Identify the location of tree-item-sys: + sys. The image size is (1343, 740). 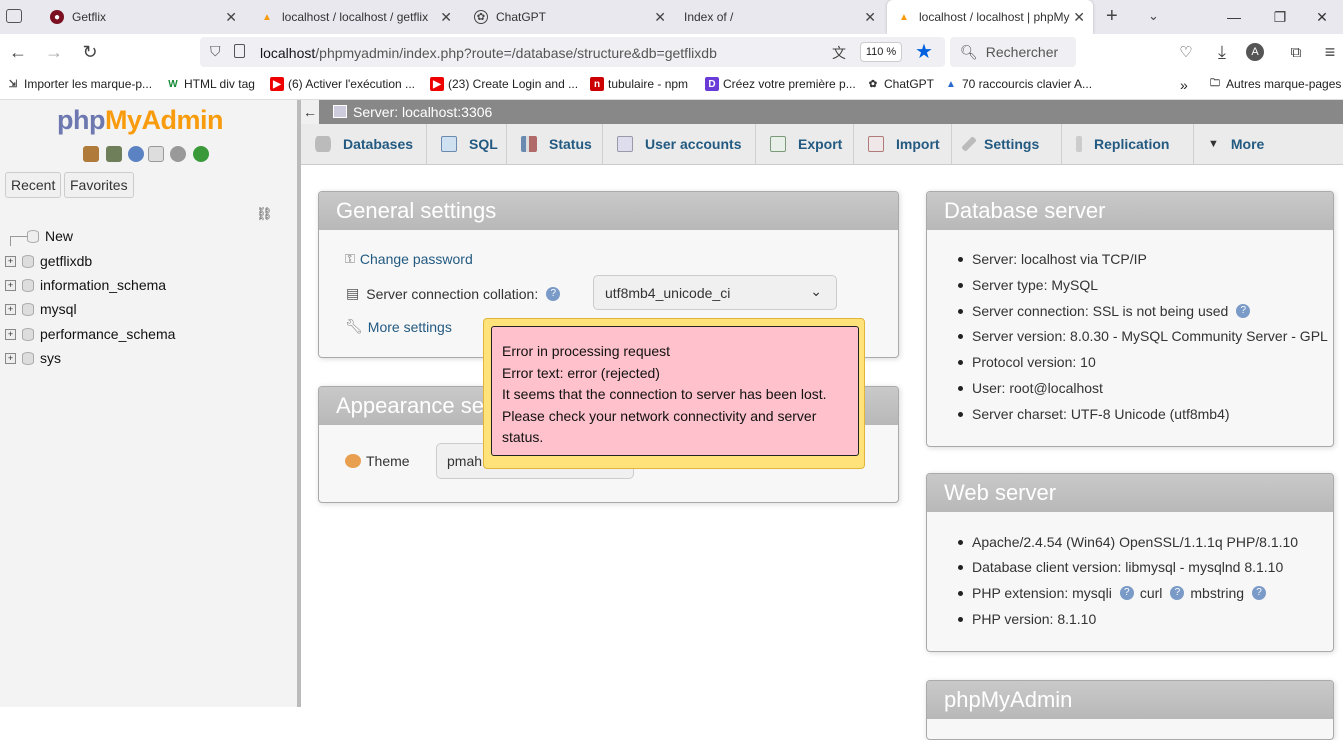
(30, 358).